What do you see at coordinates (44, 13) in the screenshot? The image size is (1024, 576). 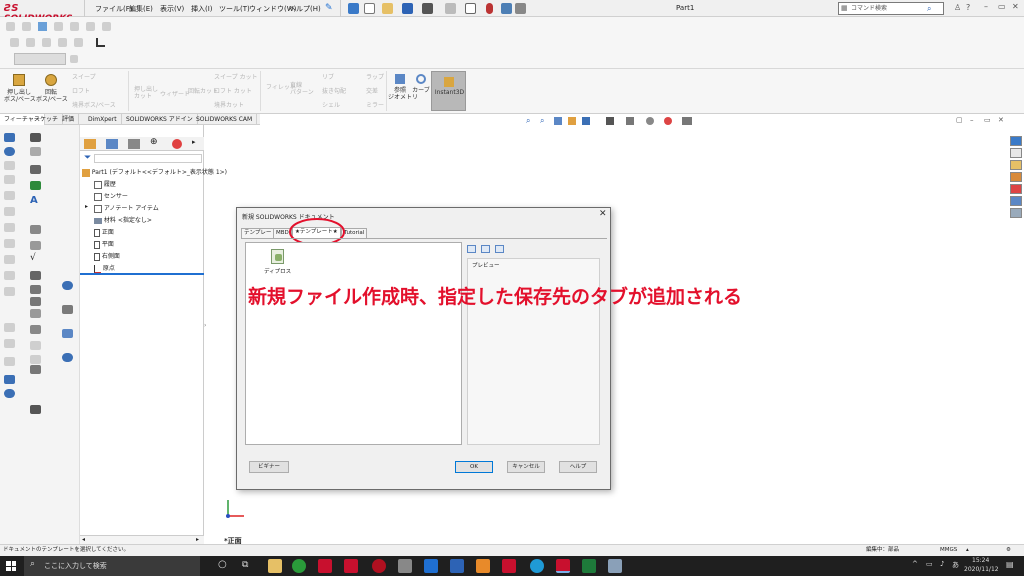 I see `solidworks-logo: ƧS SOLIDWORKS` at bounding box center [44, 13].